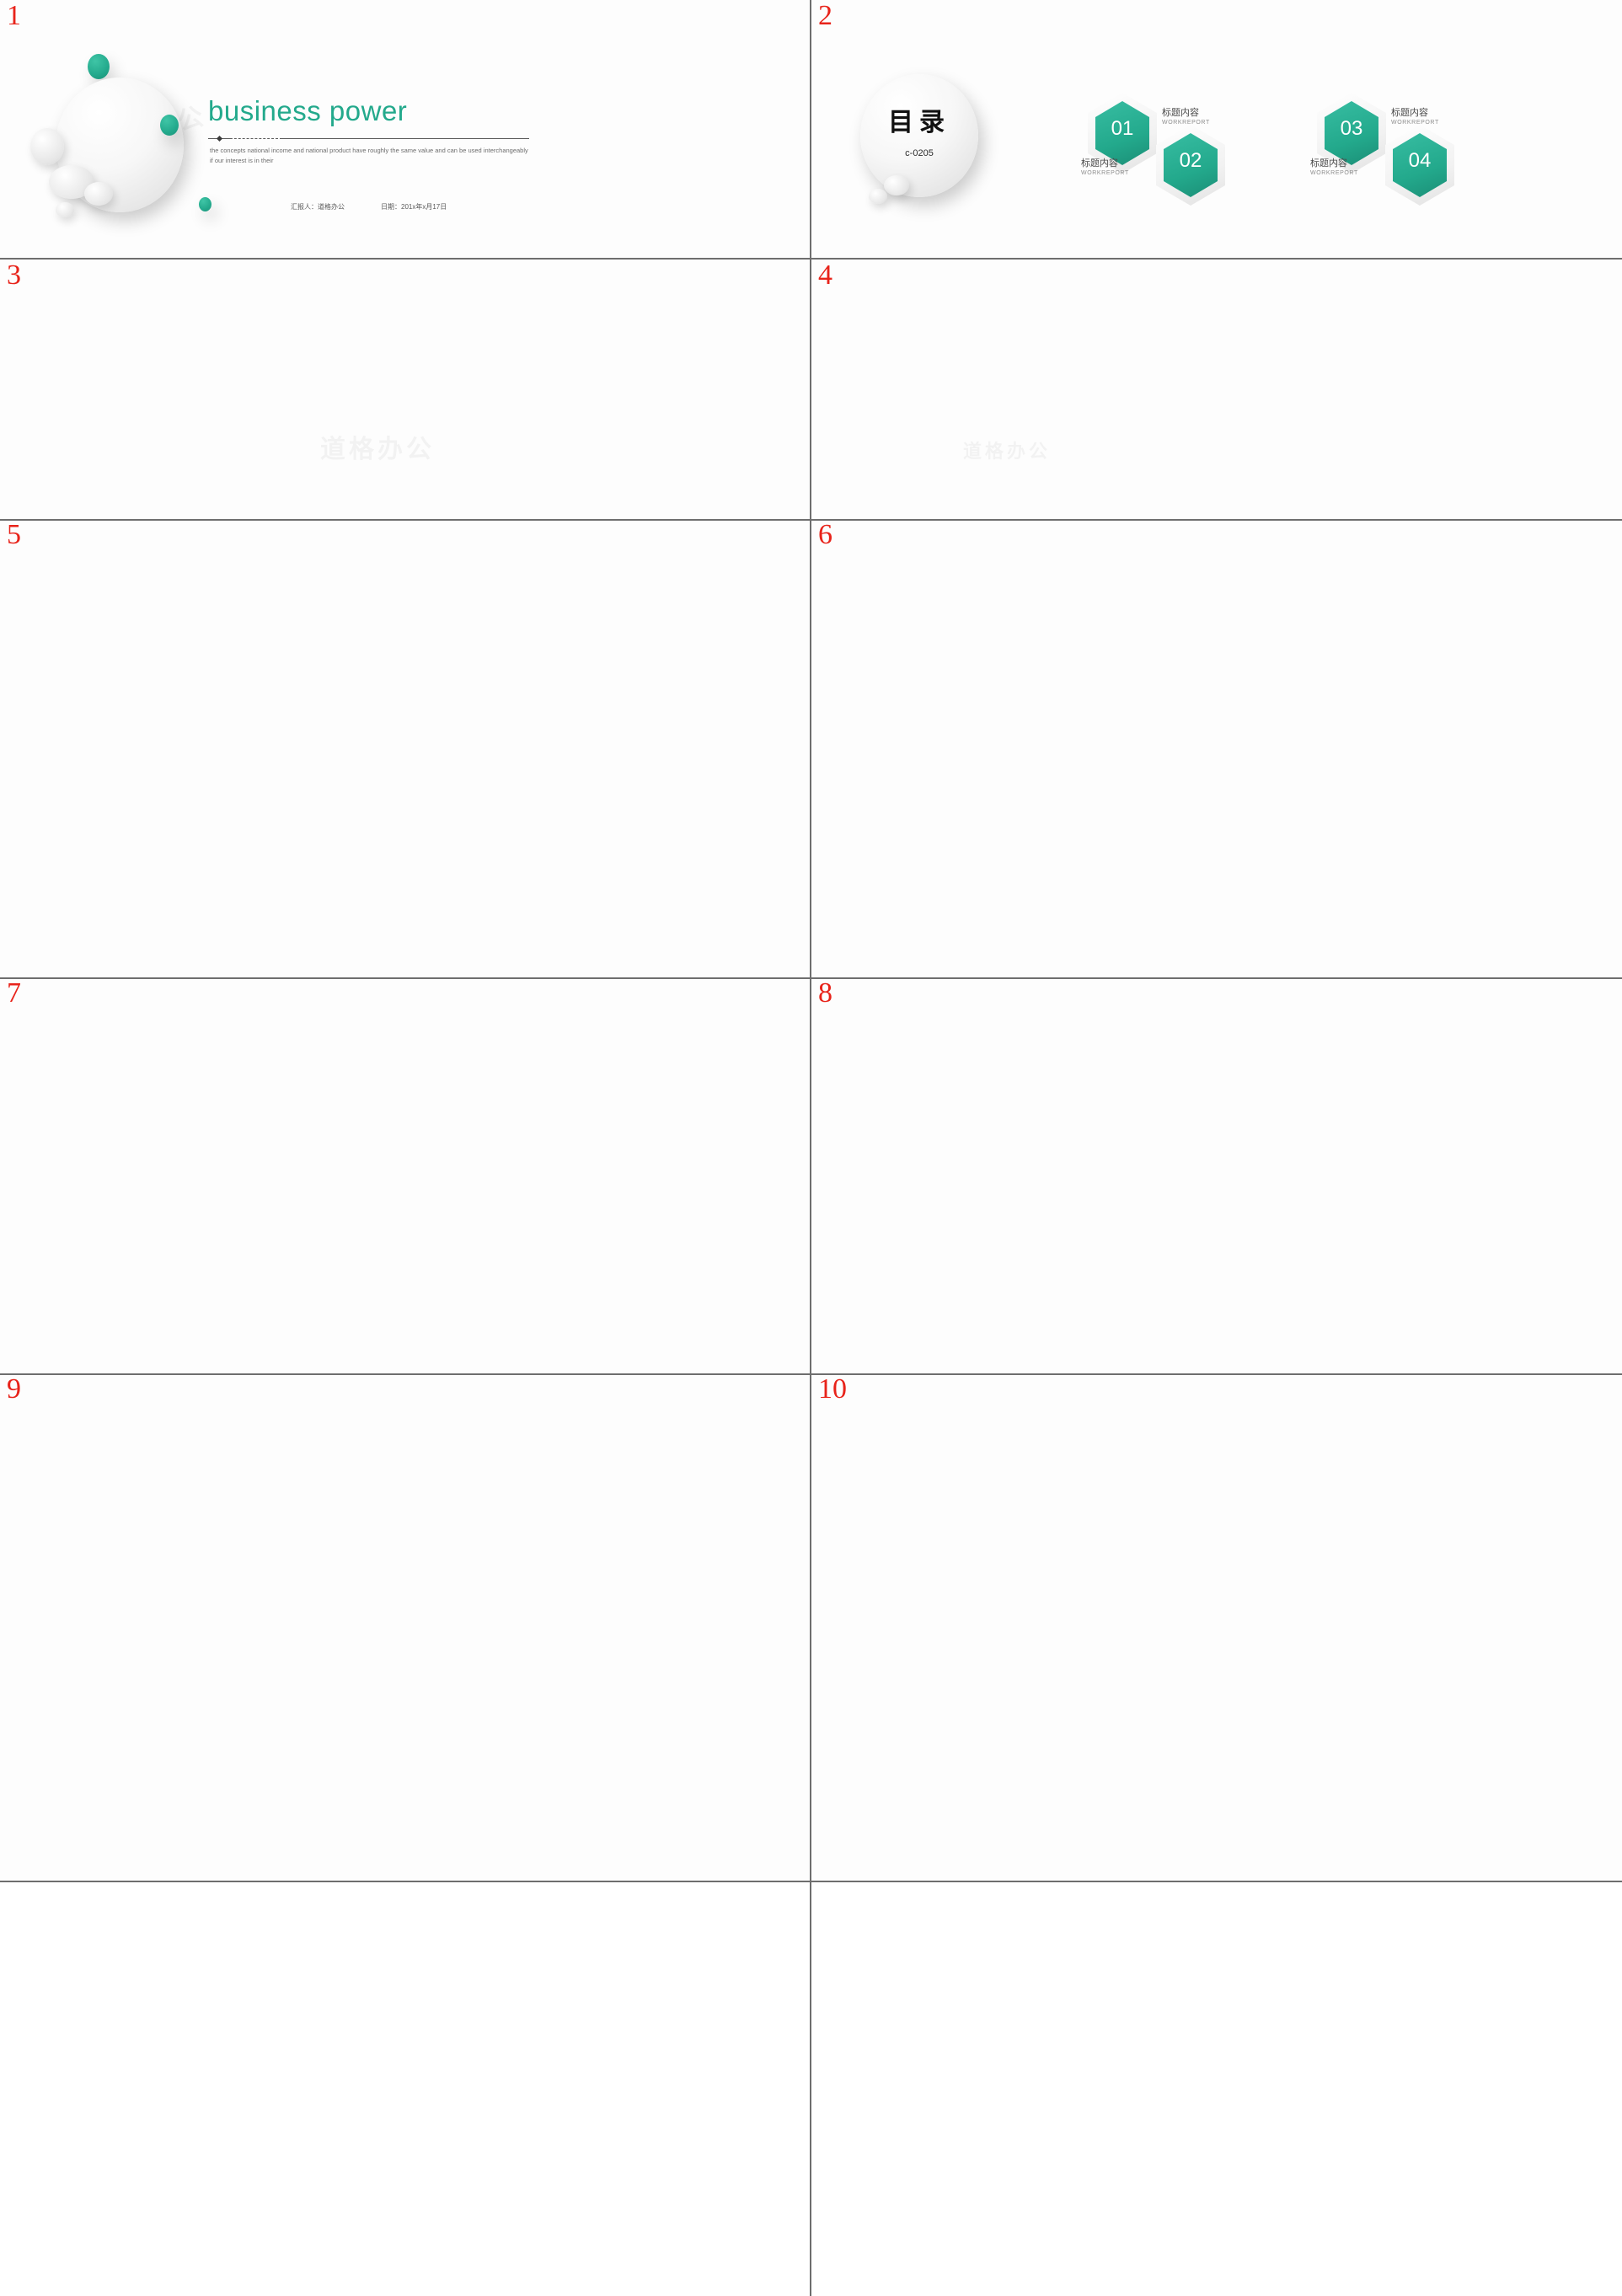 The width and height of the screenshot is (1622, 2296). I want to click on title-rule-dashed, so click(252, 138).